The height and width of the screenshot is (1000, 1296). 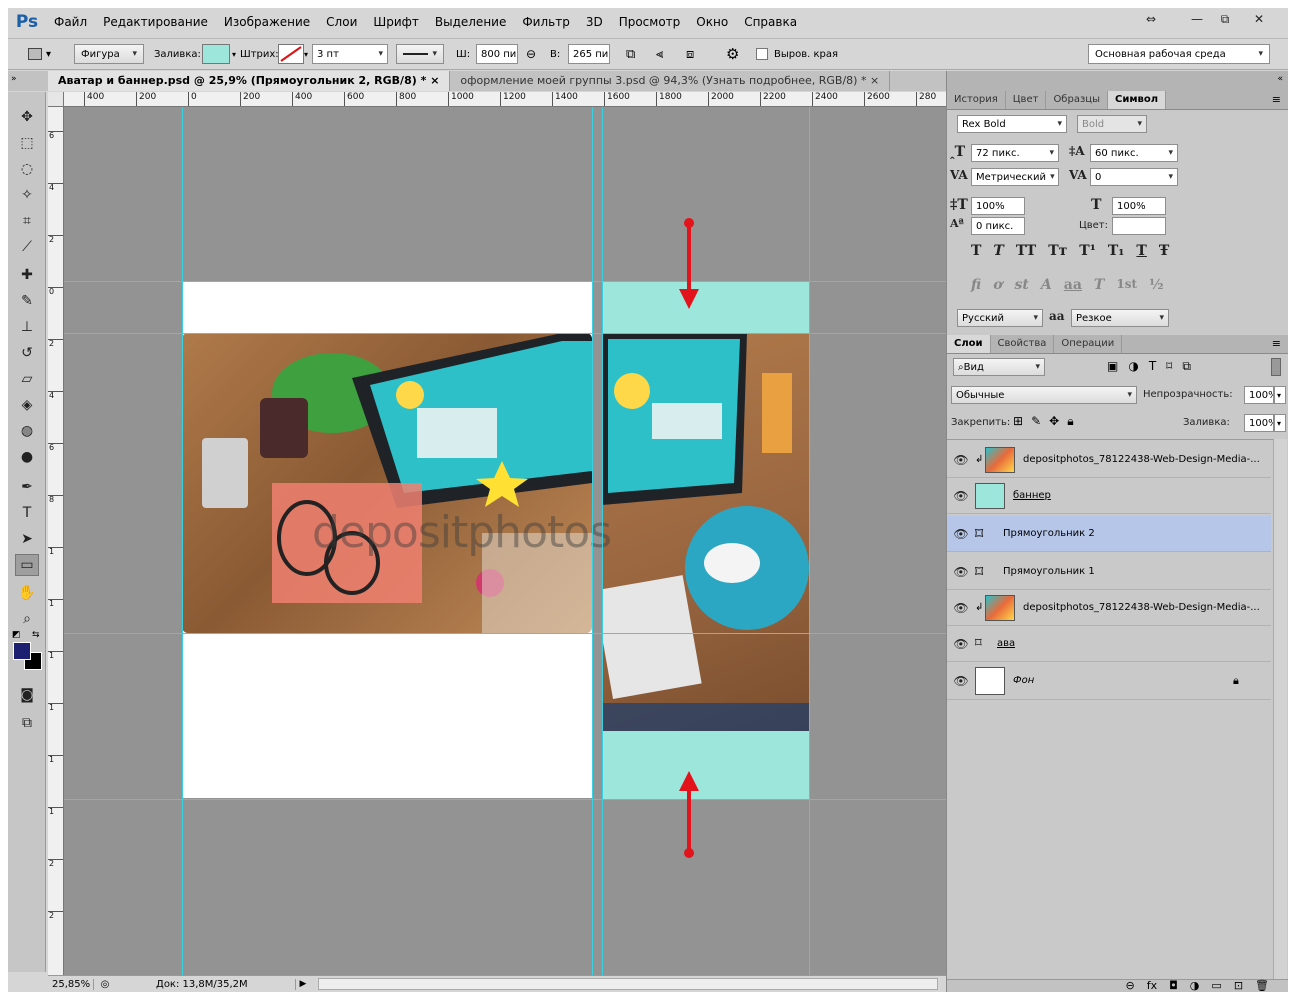 What do you see at coordinates (976, 100) in the screenshot?
I see `tab-history: История` at bounding box center [976, 100].